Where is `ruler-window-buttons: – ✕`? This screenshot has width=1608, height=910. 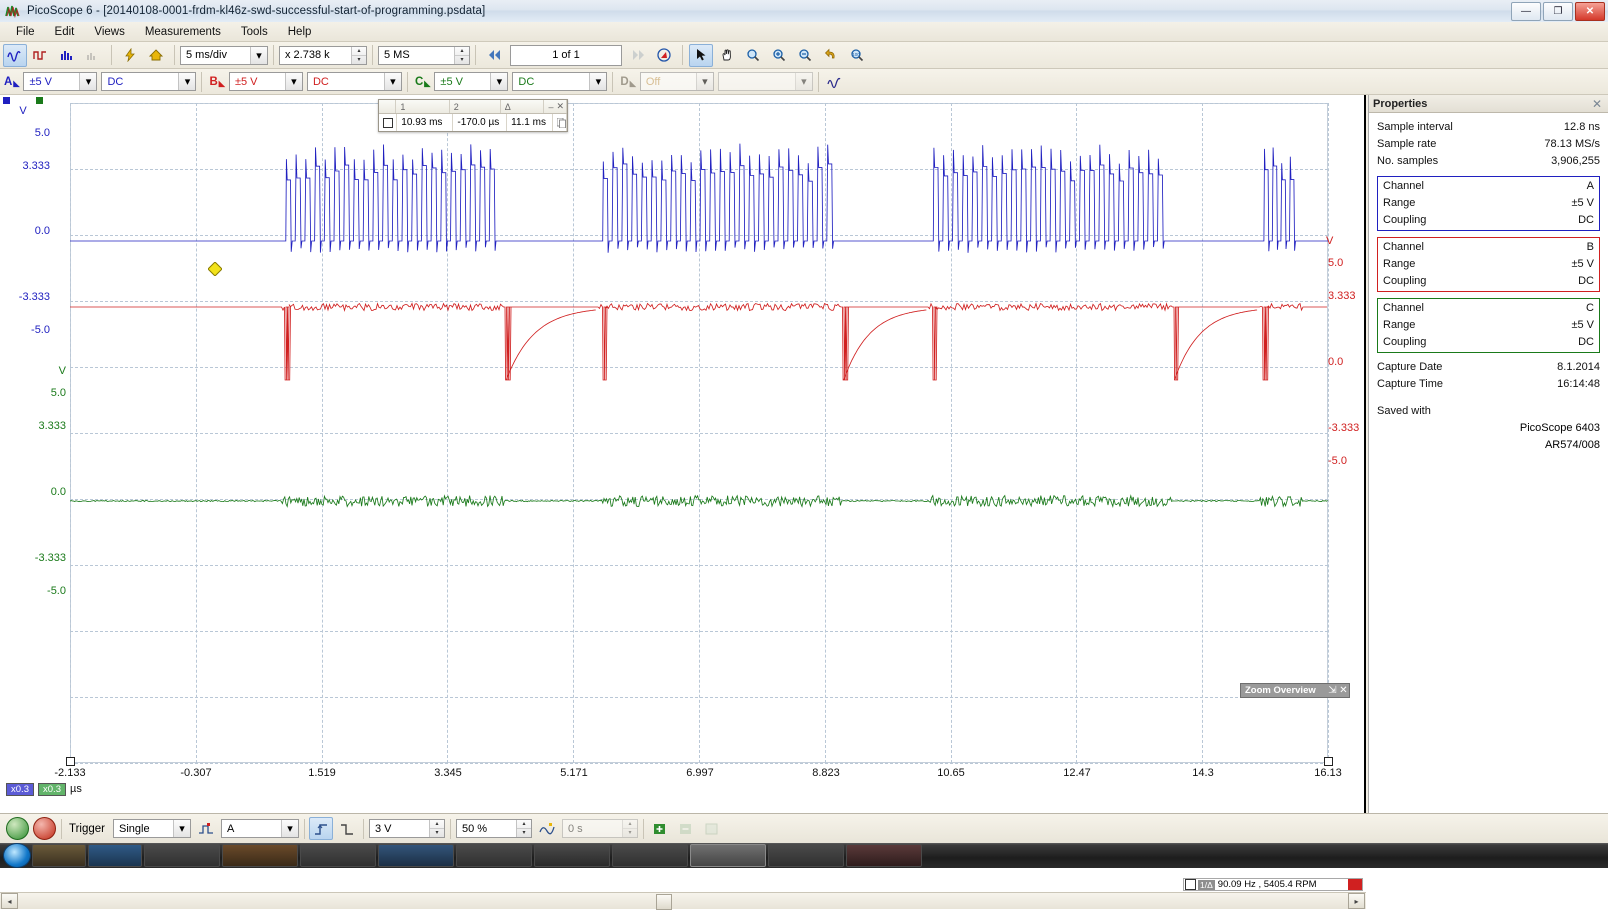 ruler-window-buttons: – ✕ is located at coordinates (555, 106).